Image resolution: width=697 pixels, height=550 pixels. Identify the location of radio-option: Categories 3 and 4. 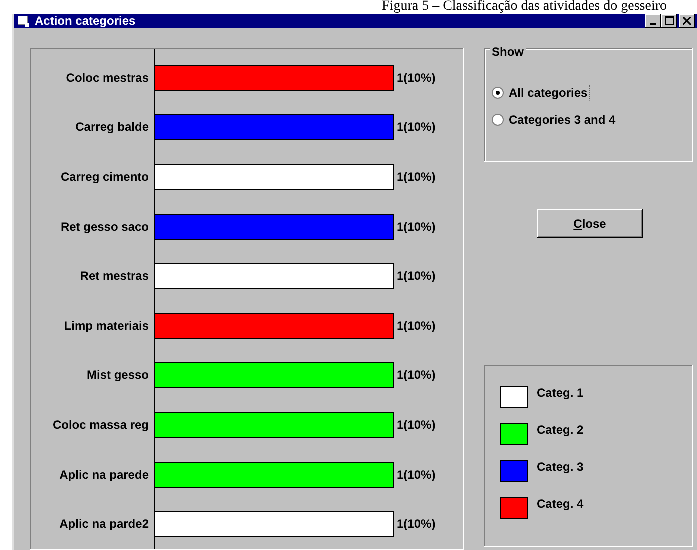
(592, 120).